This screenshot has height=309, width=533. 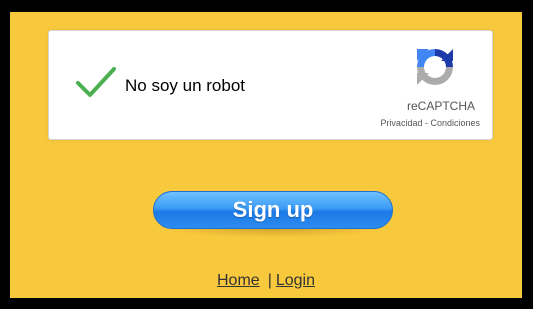 I want to click on signup-area: Sign up, so click(x=273, y=214).